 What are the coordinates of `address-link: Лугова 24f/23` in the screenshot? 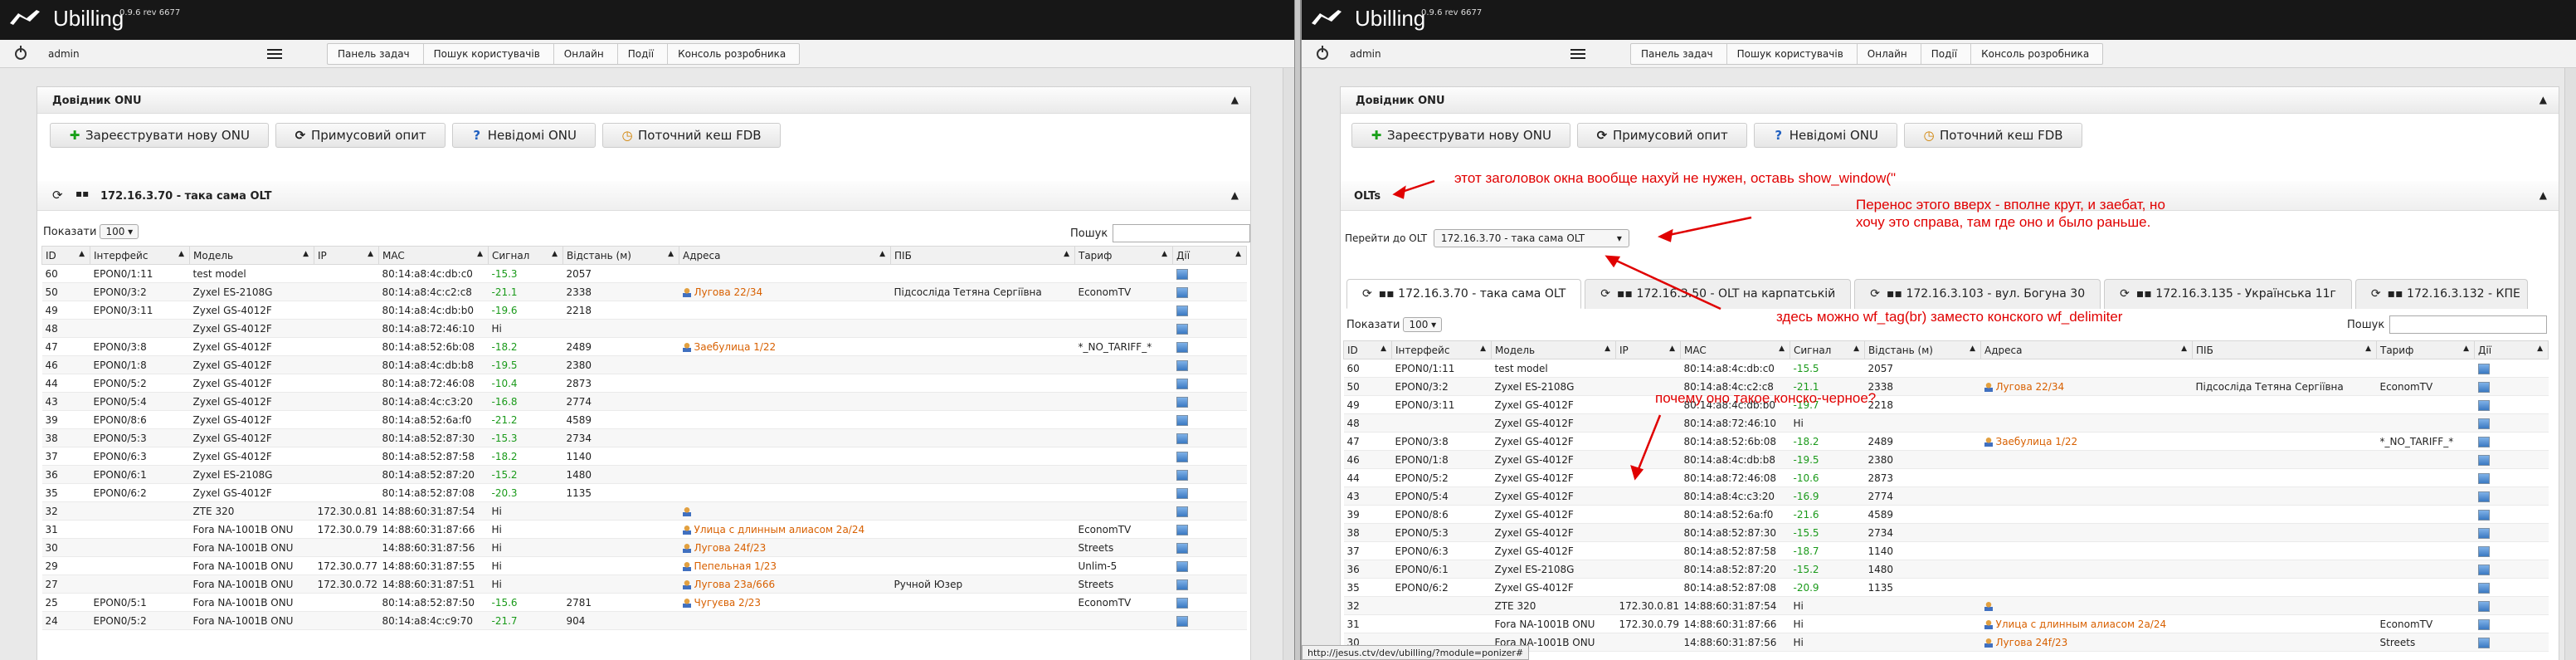 It's located at (2032, 643).